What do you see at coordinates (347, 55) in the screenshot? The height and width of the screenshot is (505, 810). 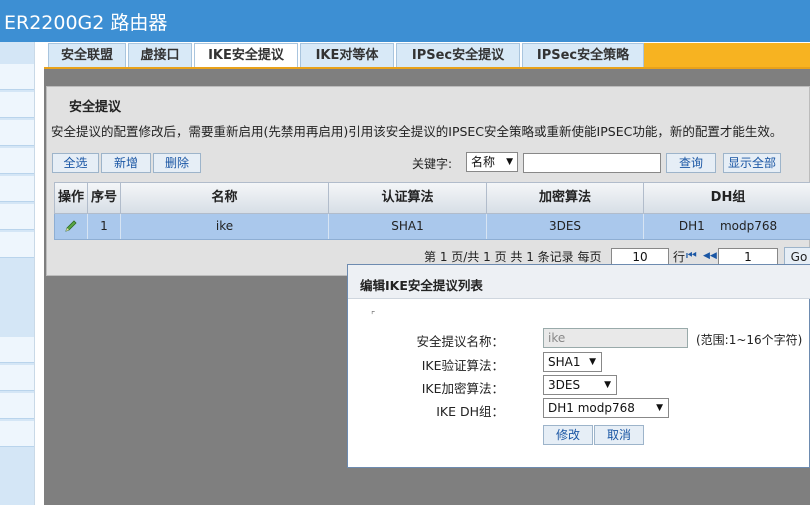 I see `tab-ike-peer: IKE对等体` at bounding box center [347, 55].